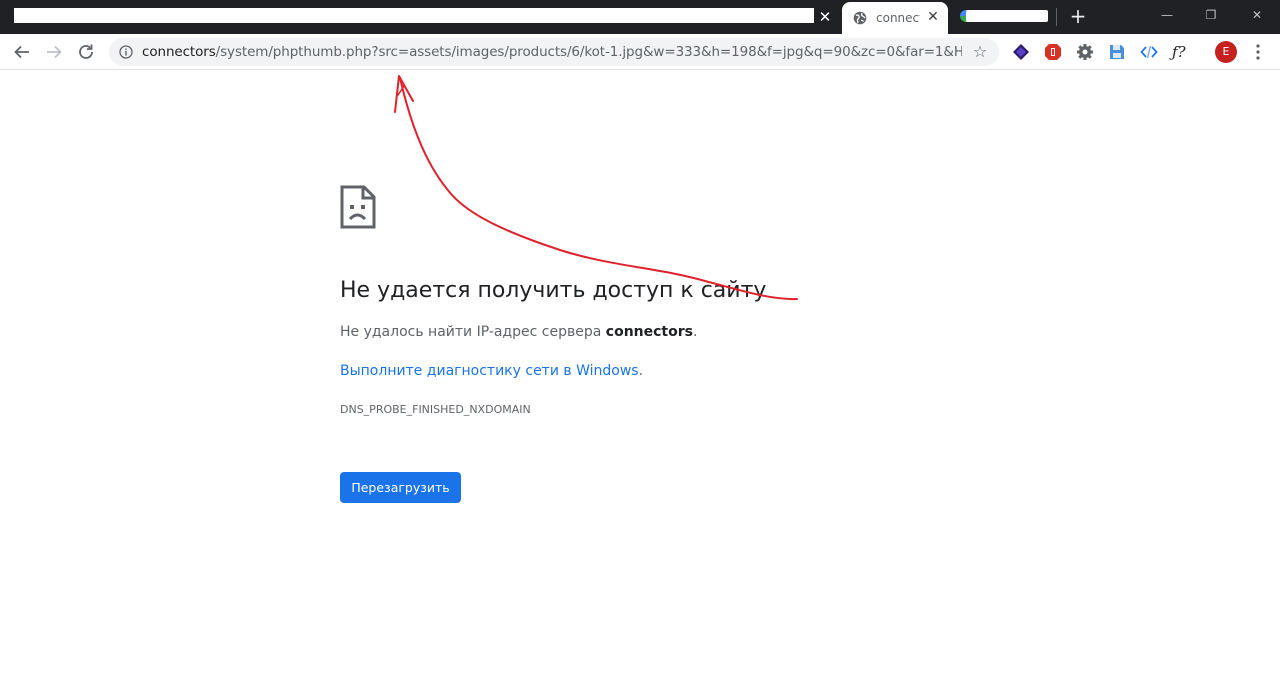  What do you see at coordinates (473, 332) in the screenshot?
I see `error-description-text: Не удалось найти IP-адрес сервера` at bounding box center [473, 332].